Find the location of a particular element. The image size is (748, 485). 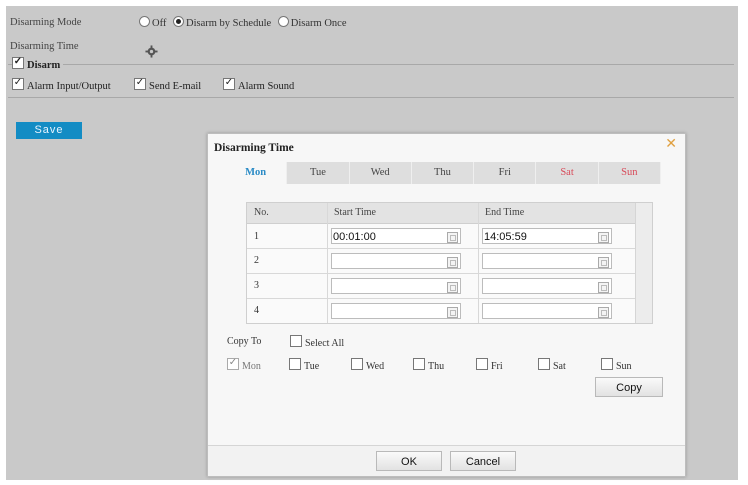

alarm-sound-item: Alarm Sound is located at coordinates (258, 85).